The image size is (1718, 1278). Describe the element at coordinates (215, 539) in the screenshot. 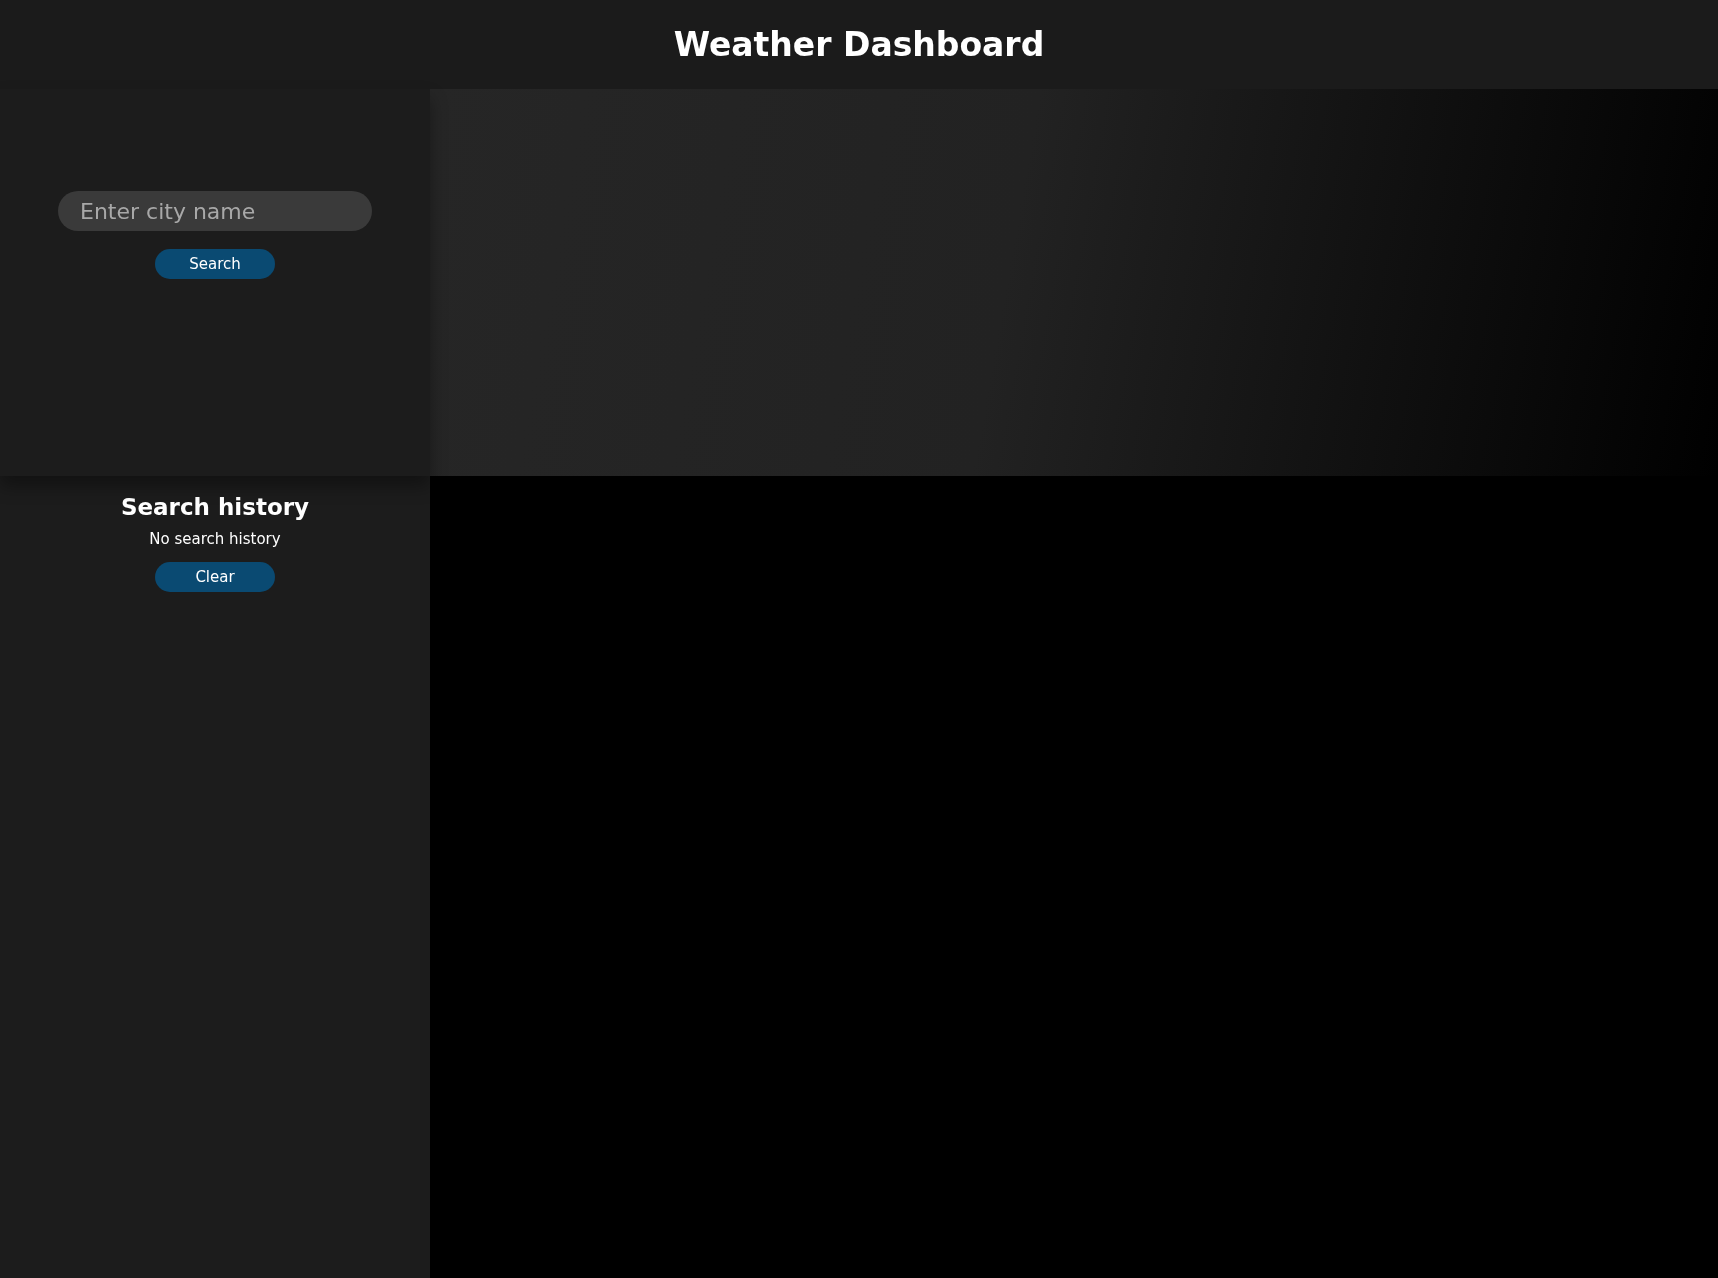

I see `empty-history-text: No search history` at that location.